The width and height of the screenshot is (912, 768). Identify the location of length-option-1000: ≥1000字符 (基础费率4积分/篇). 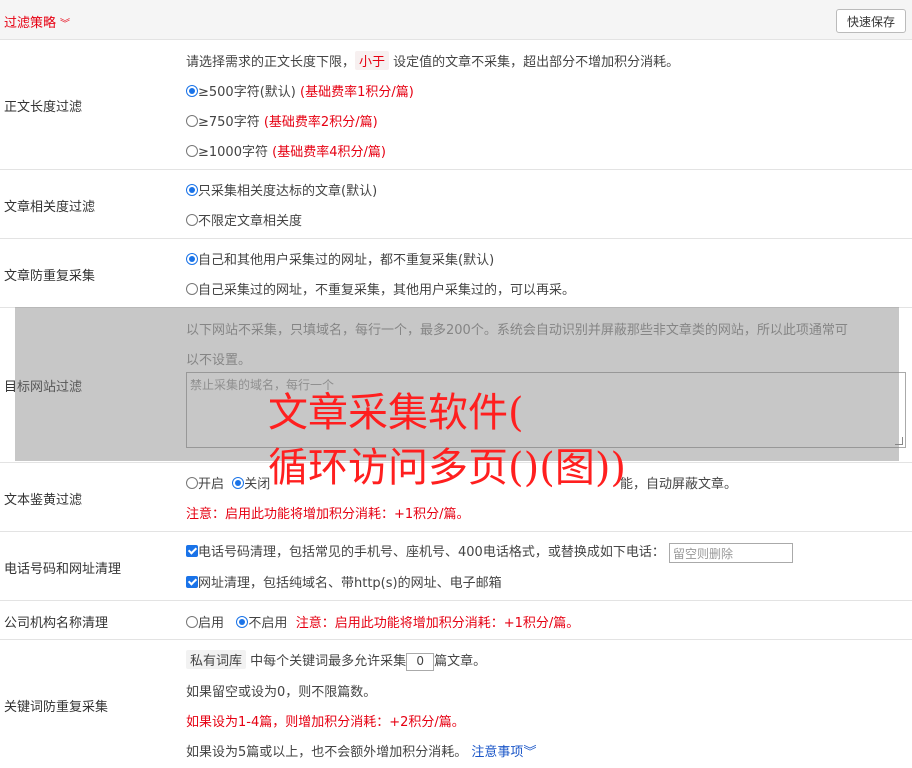
(286, 150).